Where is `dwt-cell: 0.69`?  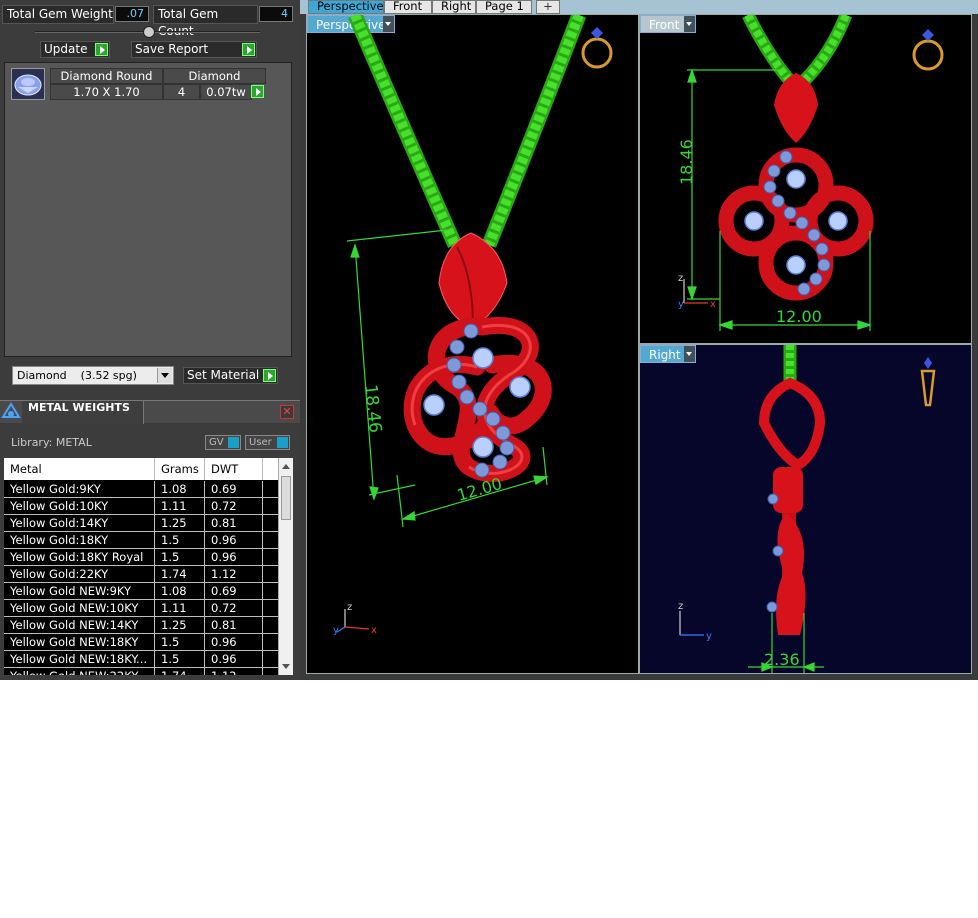 dwt-cell: 0.69 is located at coordinates (234, 489).